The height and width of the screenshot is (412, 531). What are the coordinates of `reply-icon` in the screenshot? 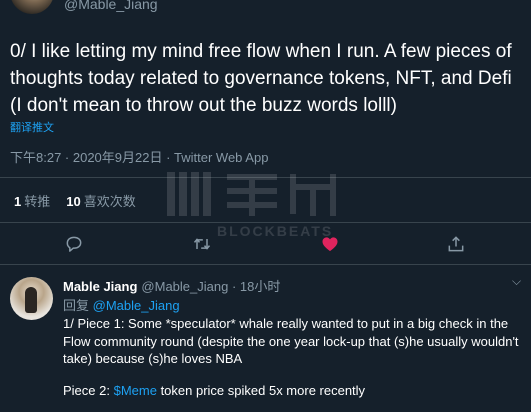 It's located at (74, 244).